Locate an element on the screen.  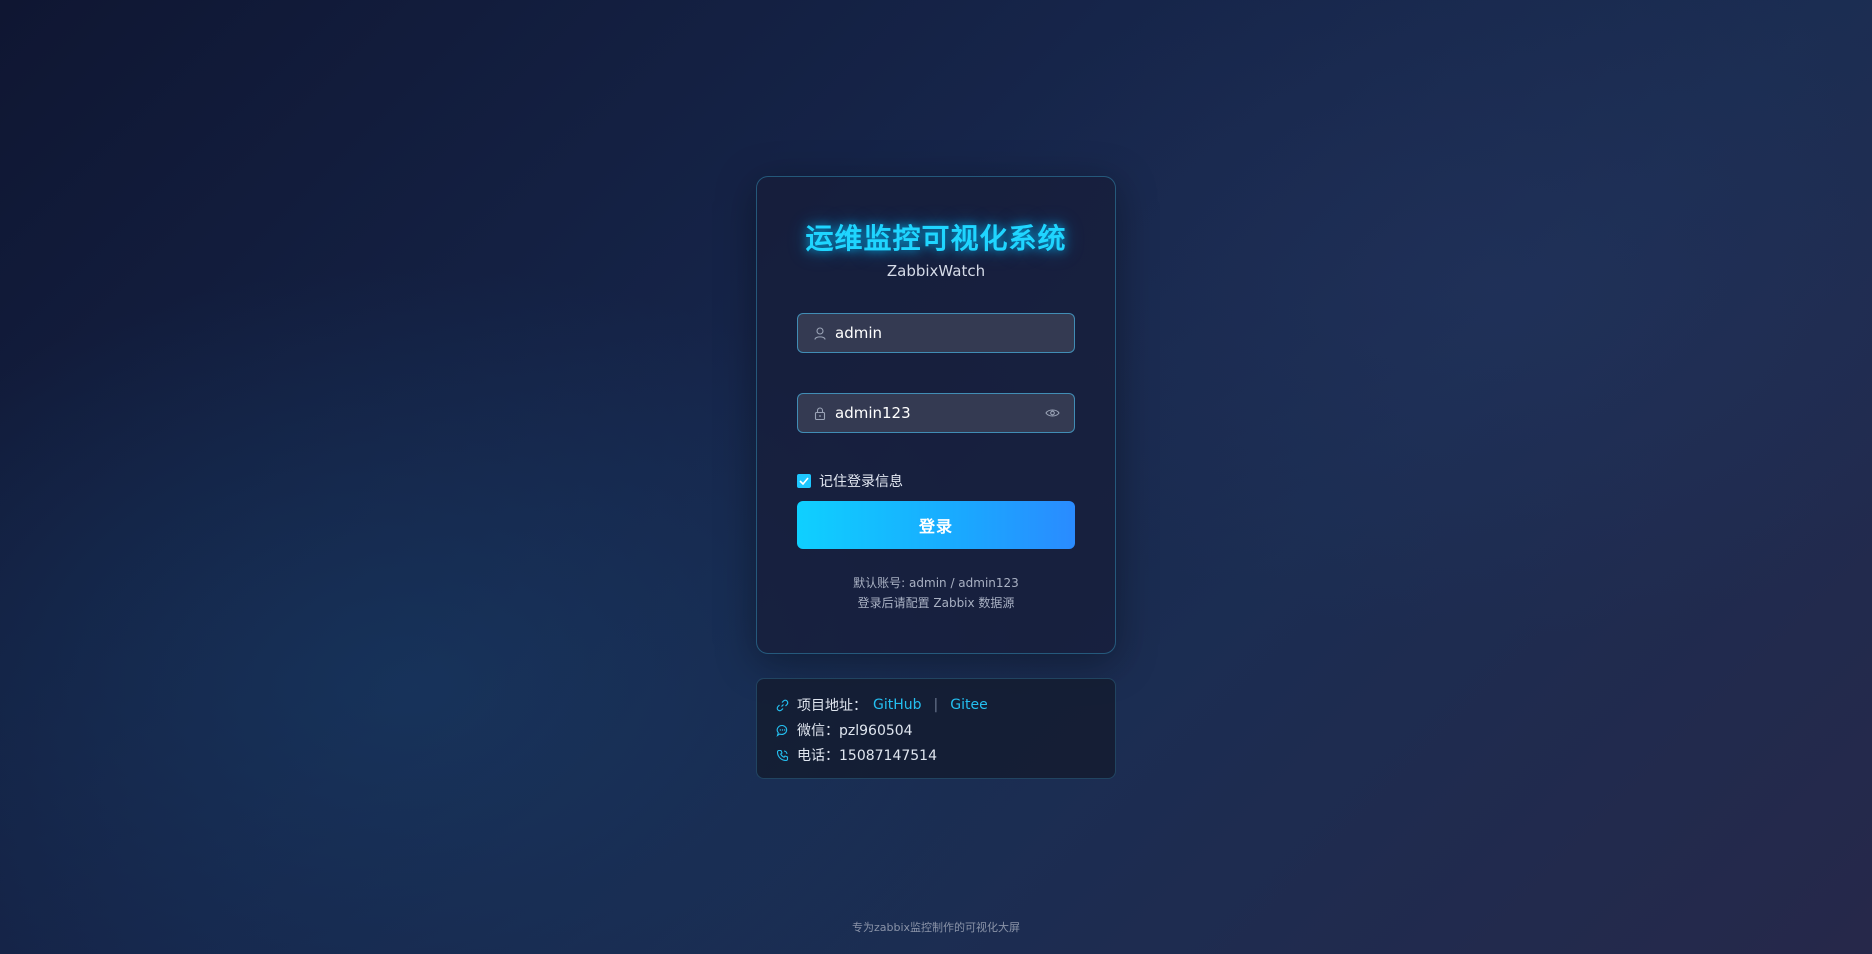
github-link: GitHub is located at coordinates (897, 705).